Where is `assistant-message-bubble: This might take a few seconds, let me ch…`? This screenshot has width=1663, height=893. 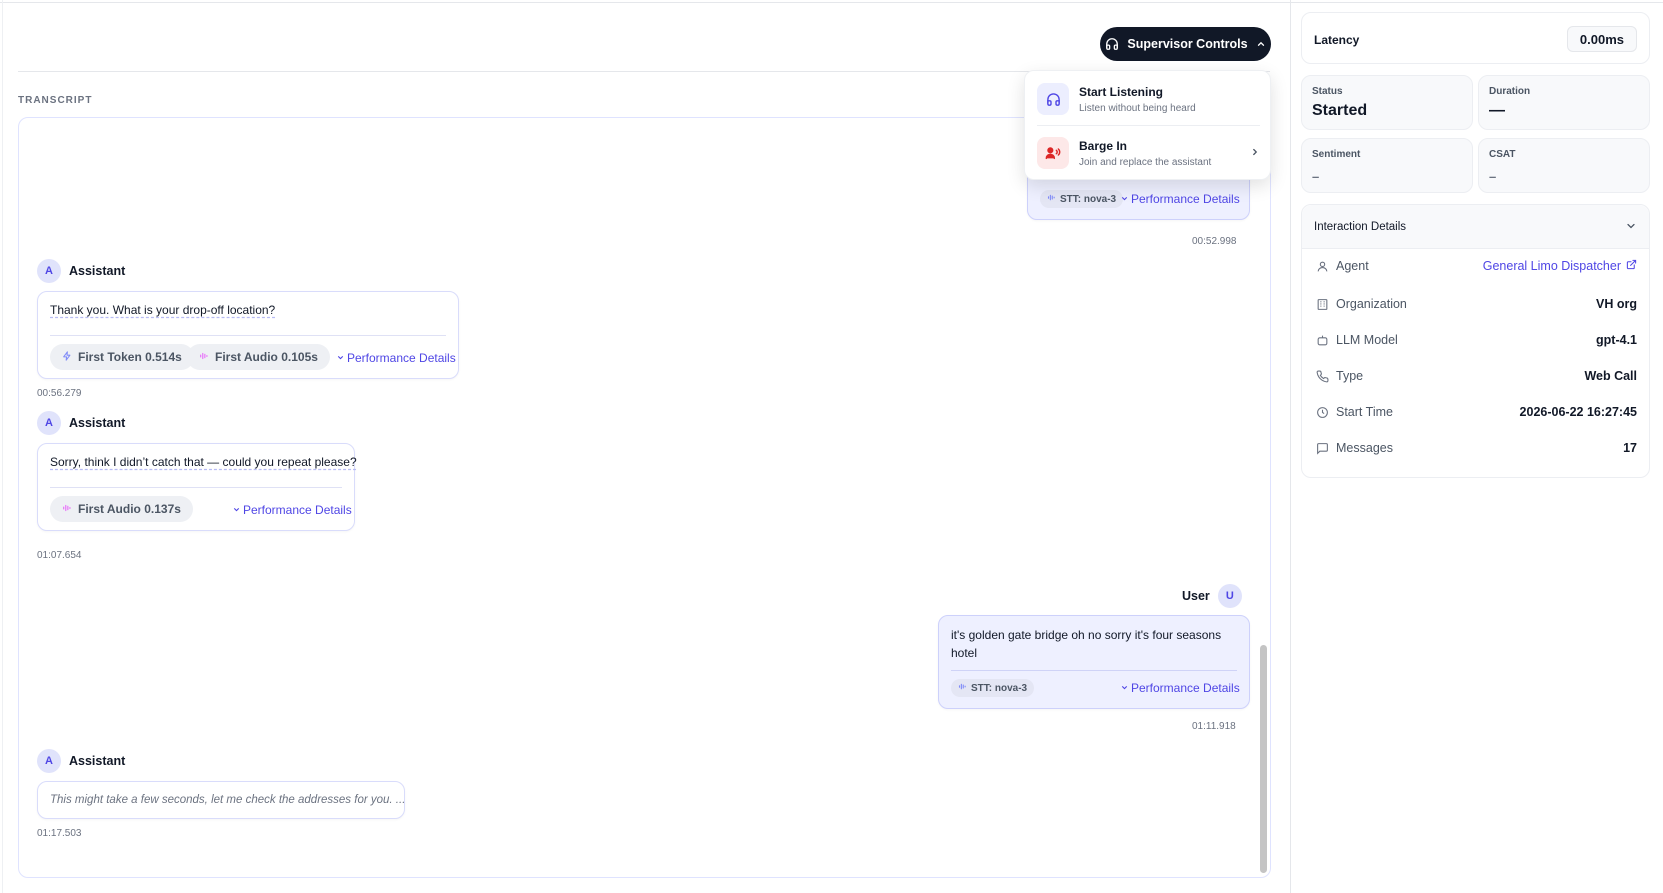
assistant-message-bubble: This might take a few seconds, let me ch… is located at coordinates (221, 800).